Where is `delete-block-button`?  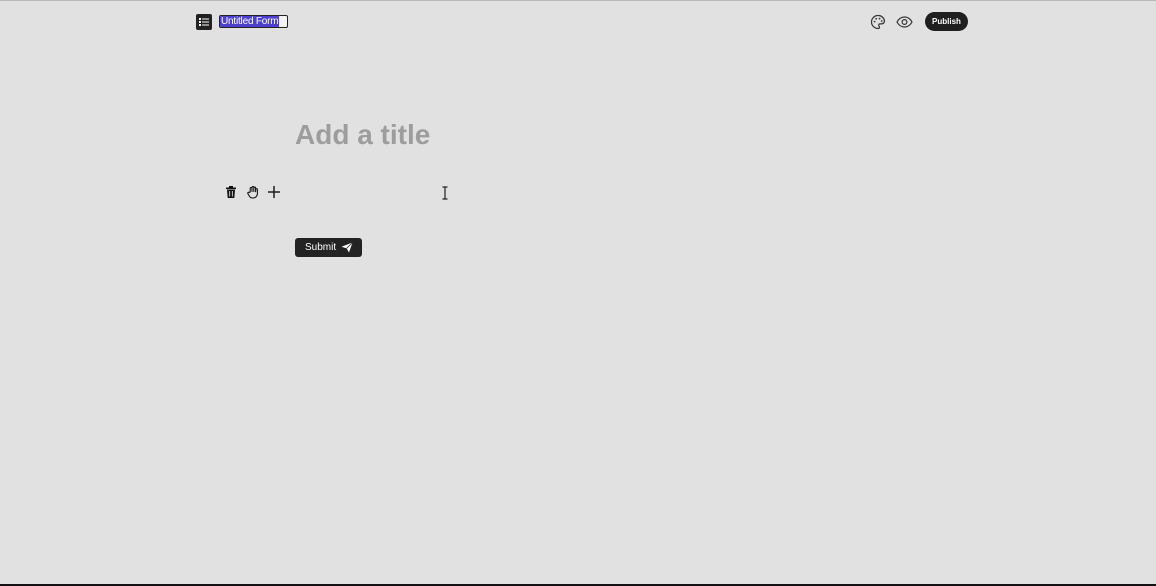
delete-block-button is located at coordinates (231, 192).